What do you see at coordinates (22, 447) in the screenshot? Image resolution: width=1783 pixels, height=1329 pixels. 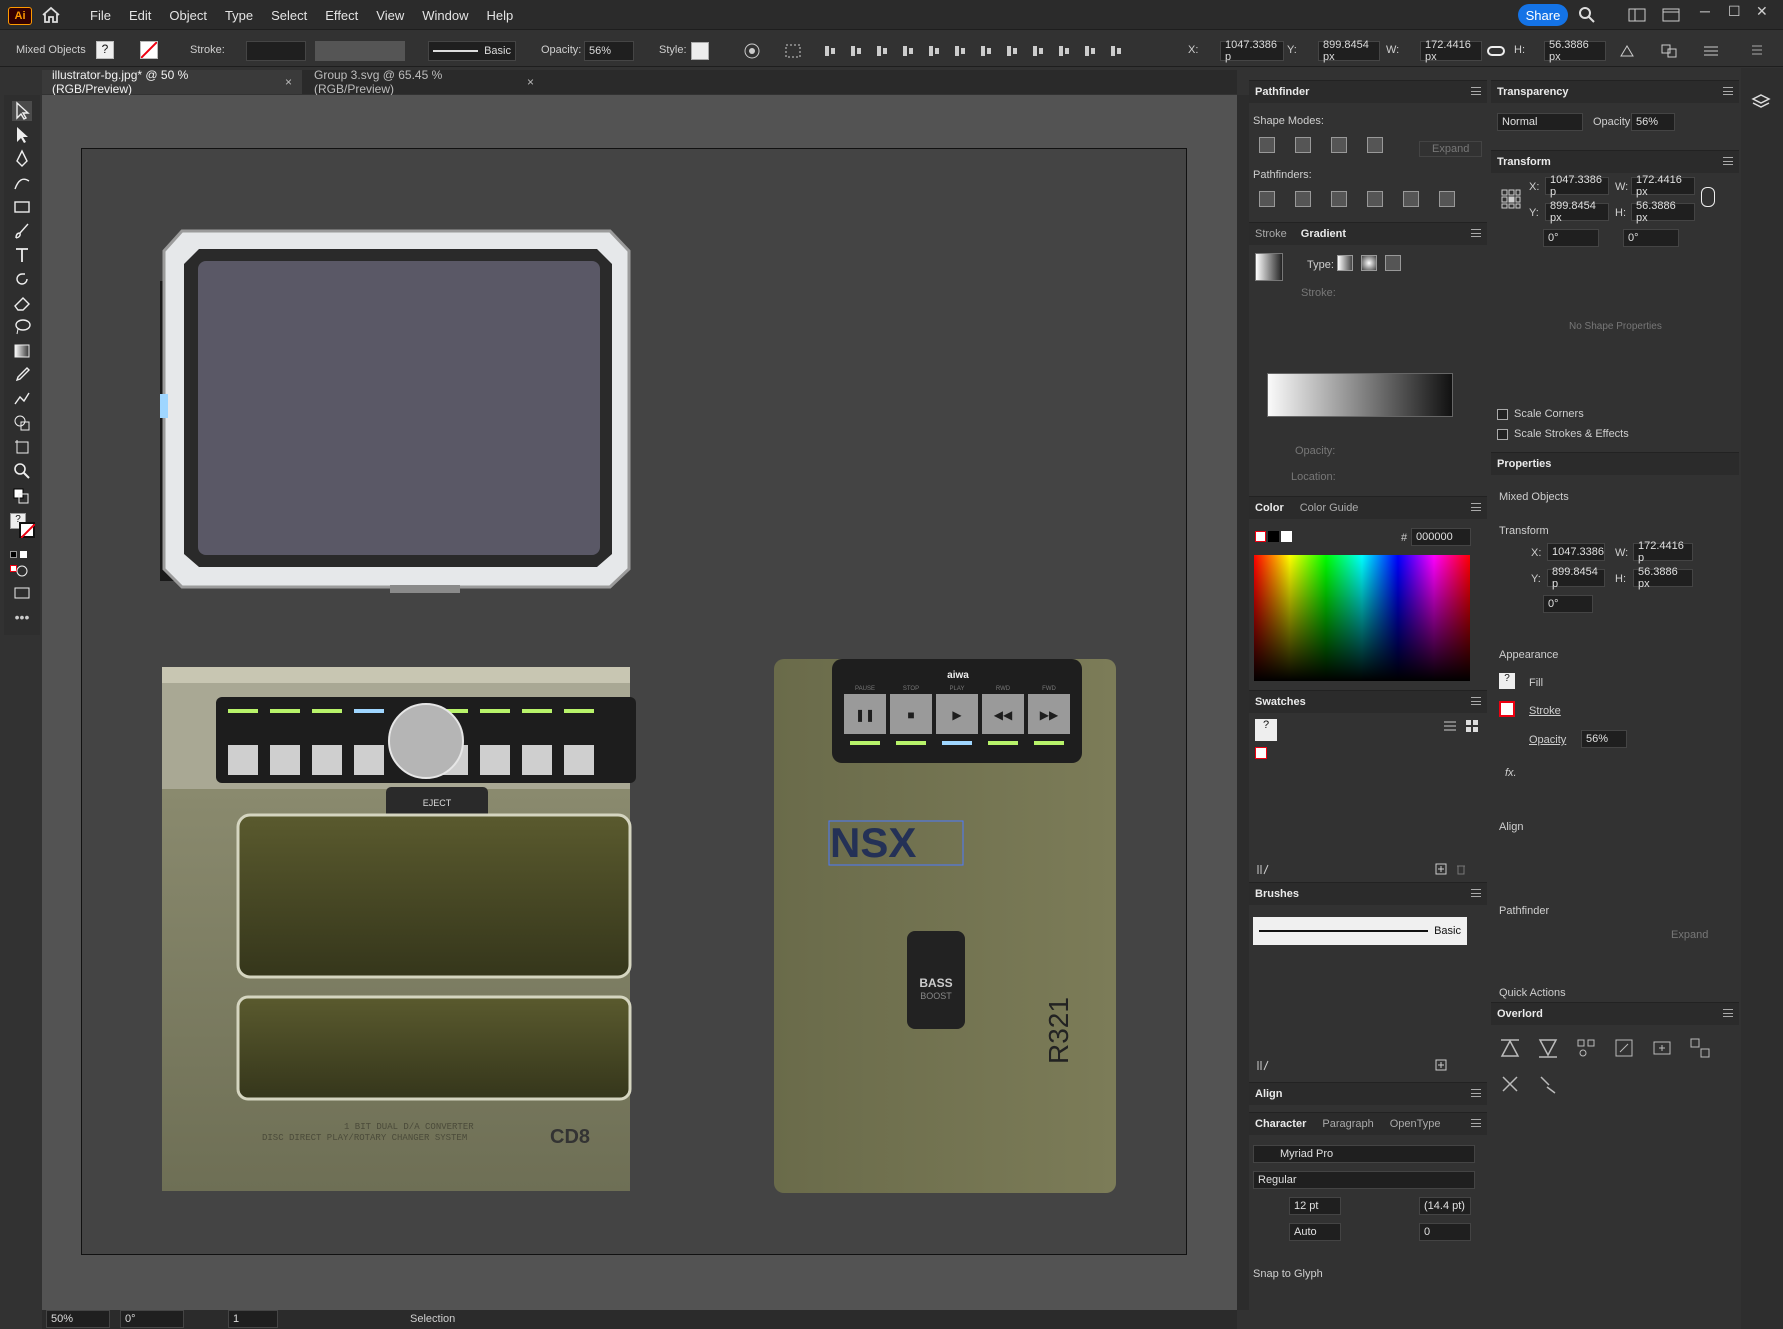 I see `artboard-tool-icon` at bounding box center [22, 447].